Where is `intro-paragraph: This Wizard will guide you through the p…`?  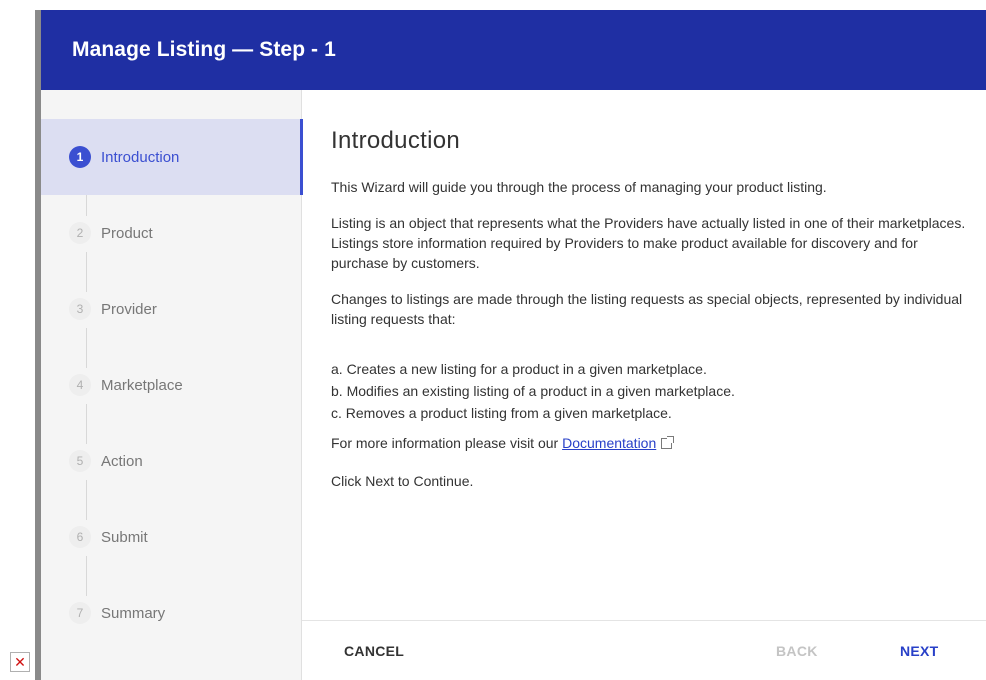 intro-paragraph: This Wizard will guide you through the p… is located at coordinates (579, 187).